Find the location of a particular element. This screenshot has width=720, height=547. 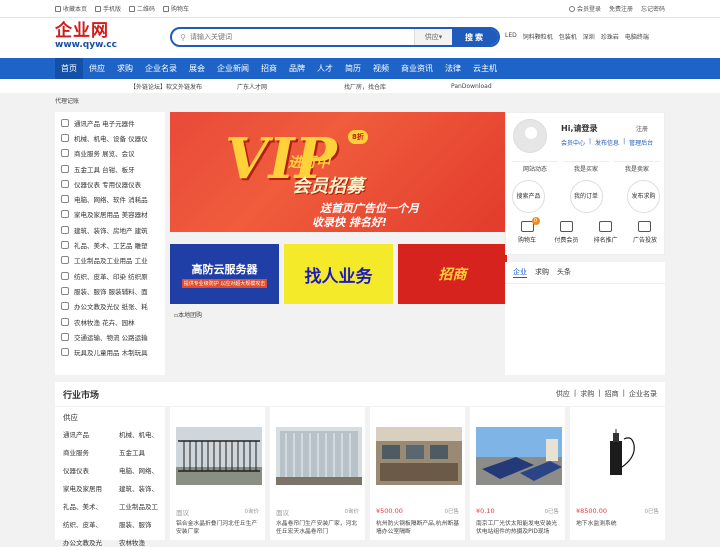

tab-buyer: 我是买家 is located at coordinates (586, 168).